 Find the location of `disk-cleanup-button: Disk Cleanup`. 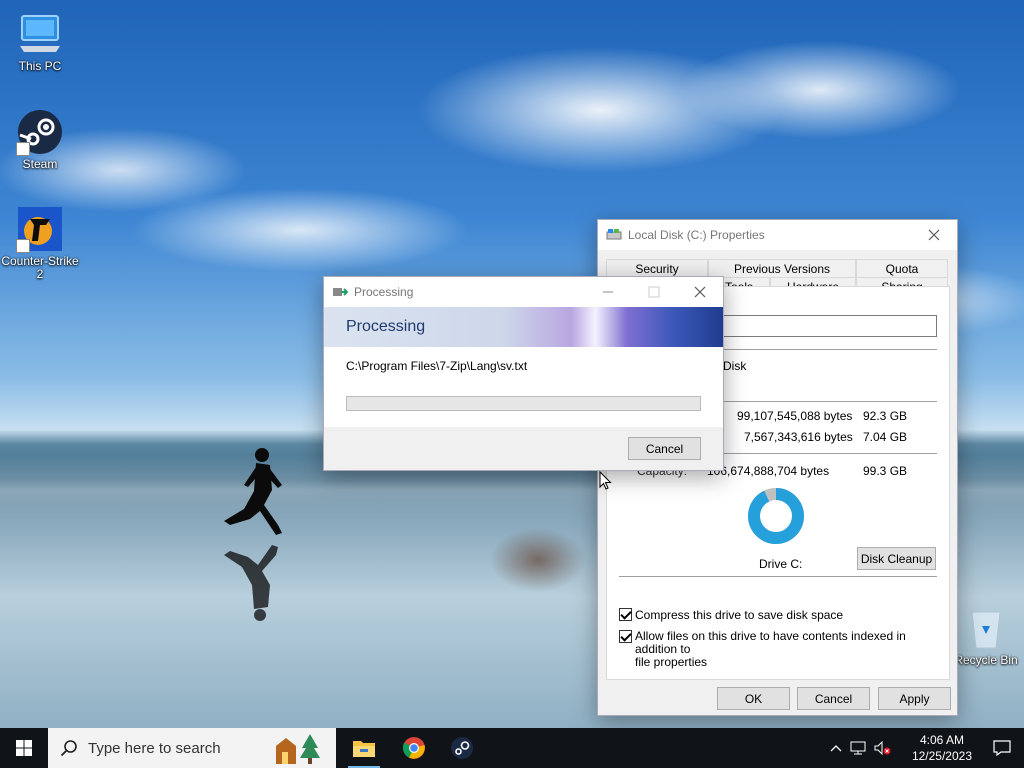

disk-cleanup-button: Disk Cleanup is located at coordinates (896, 558).